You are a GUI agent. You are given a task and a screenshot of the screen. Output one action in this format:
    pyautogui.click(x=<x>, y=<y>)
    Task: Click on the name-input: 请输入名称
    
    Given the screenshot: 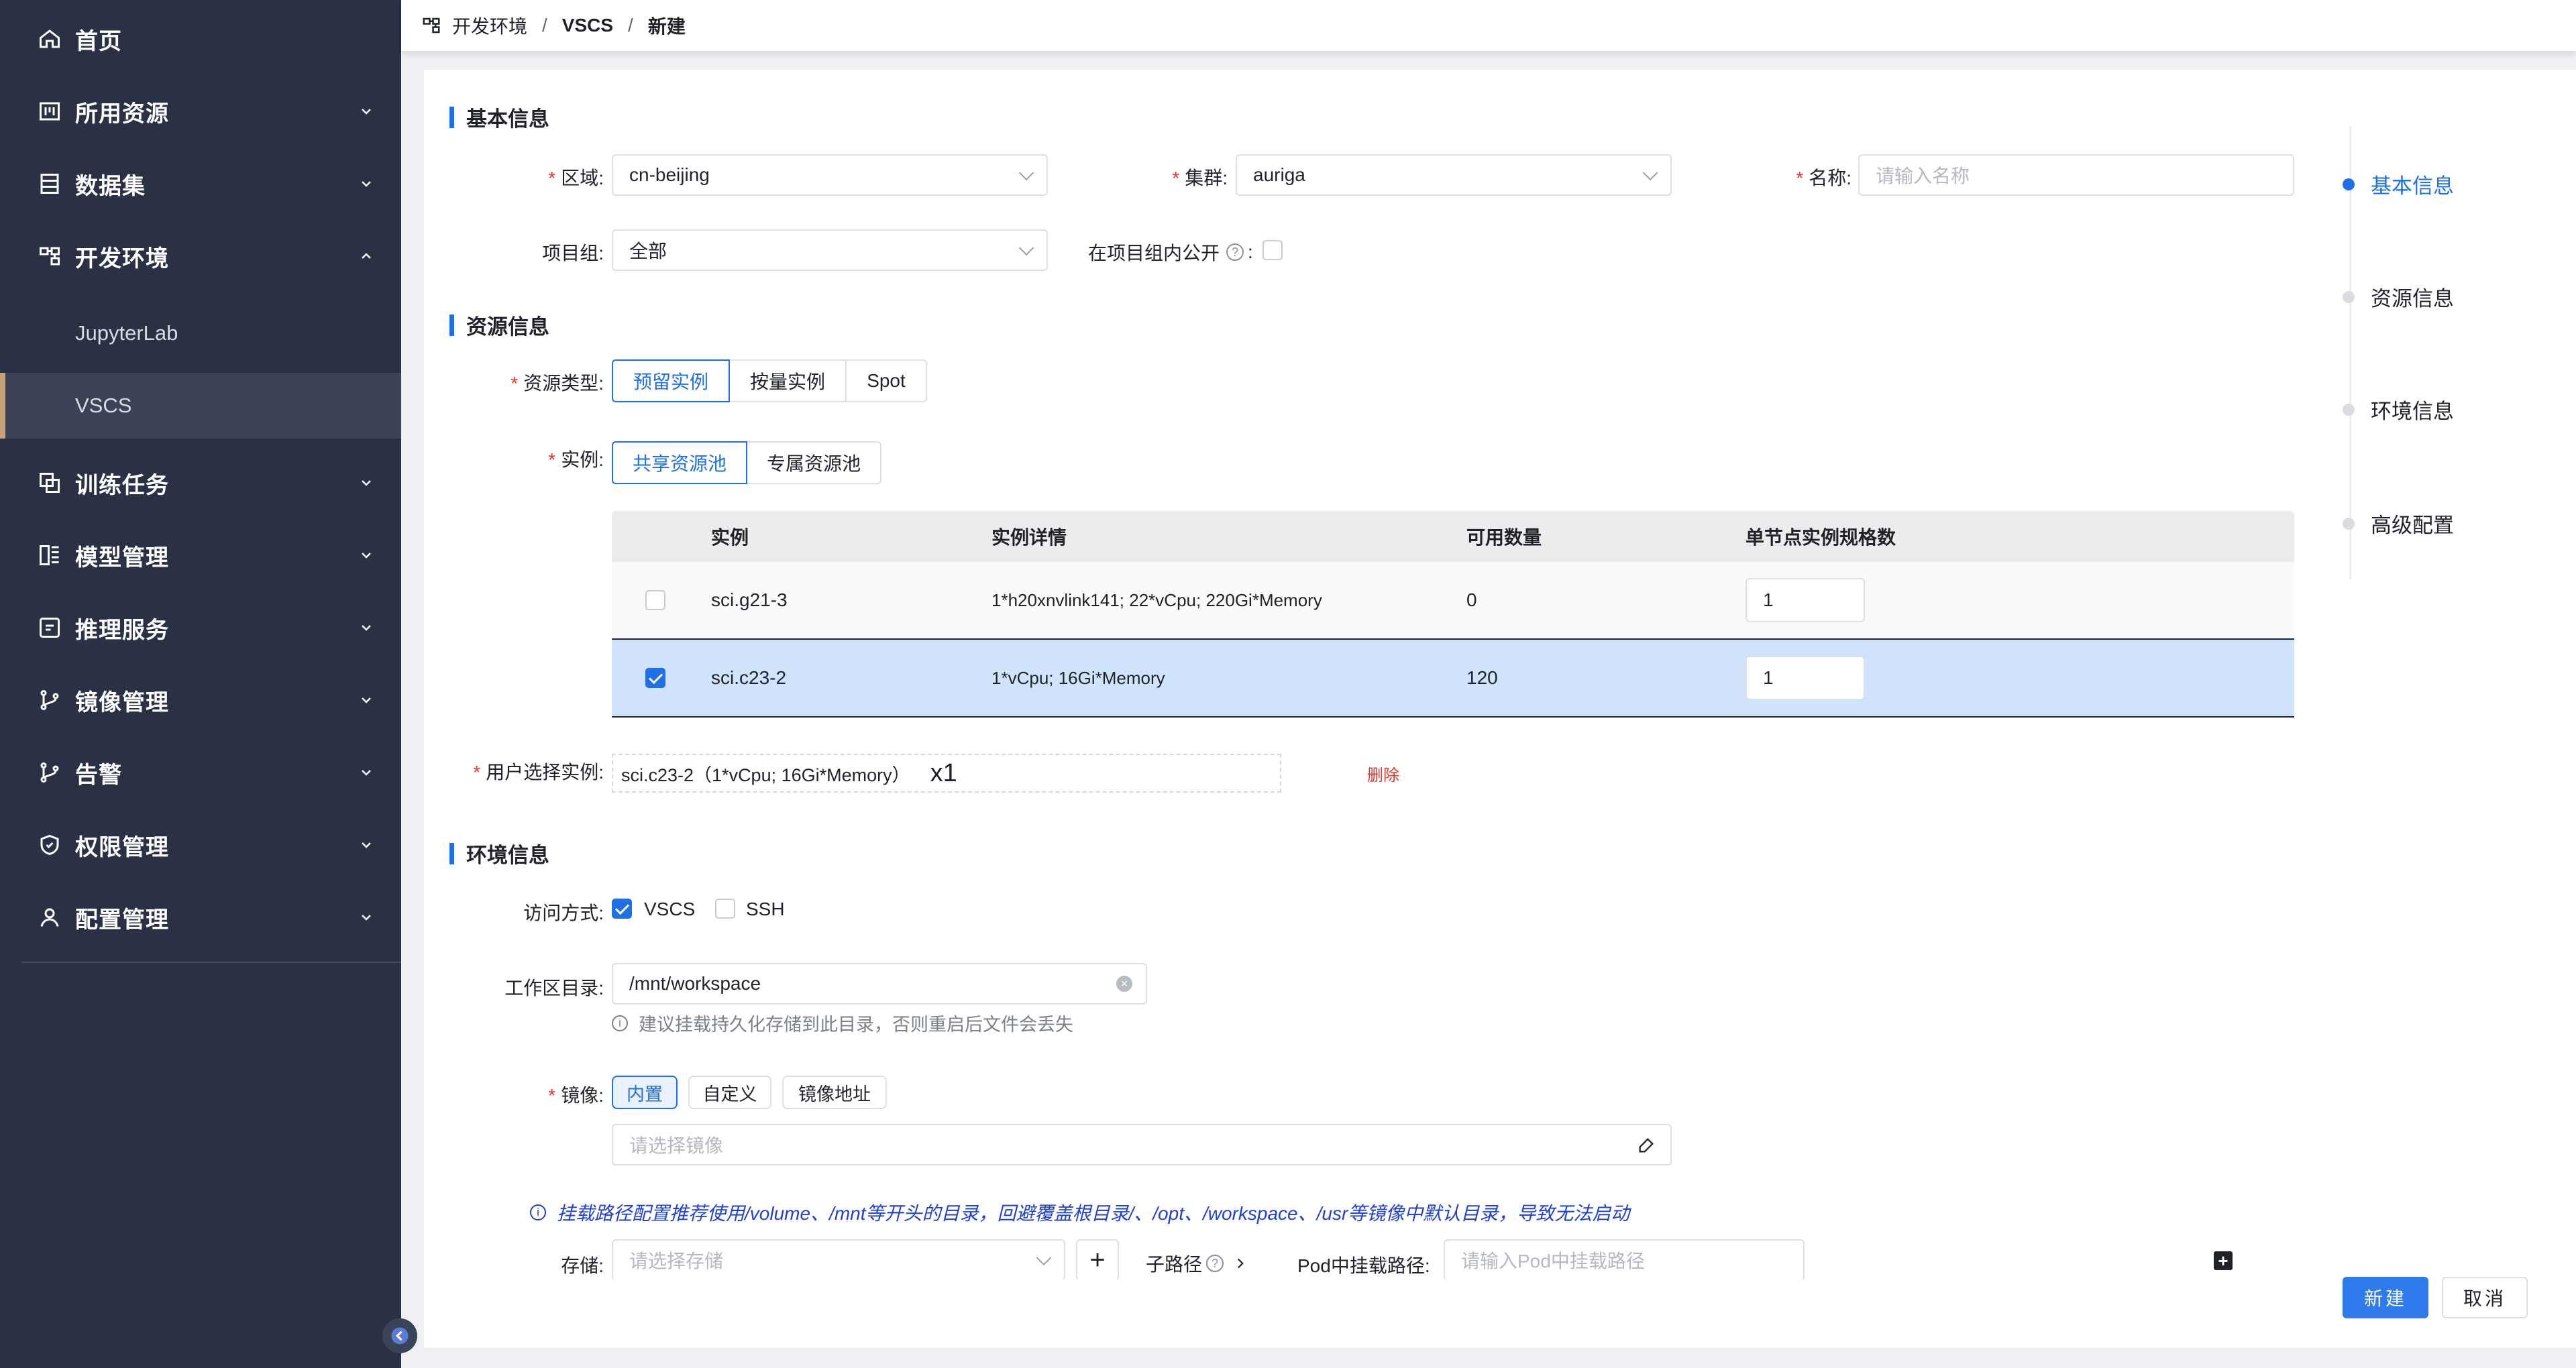 What is the action you would take?
    pyautogui.click(x=2076, y=175)
    